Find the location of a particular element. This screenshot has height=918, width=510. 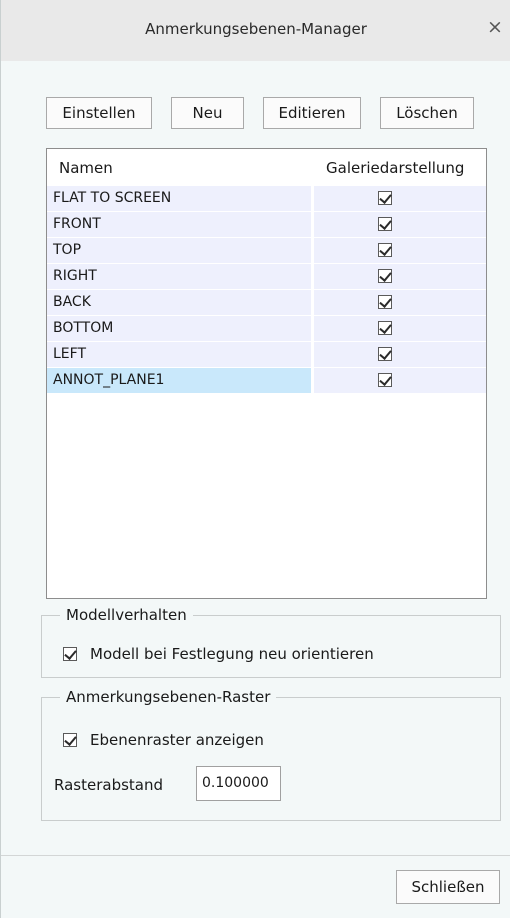

table-header: Namen Galeriedarstellung is located at coordinates (266, 165).